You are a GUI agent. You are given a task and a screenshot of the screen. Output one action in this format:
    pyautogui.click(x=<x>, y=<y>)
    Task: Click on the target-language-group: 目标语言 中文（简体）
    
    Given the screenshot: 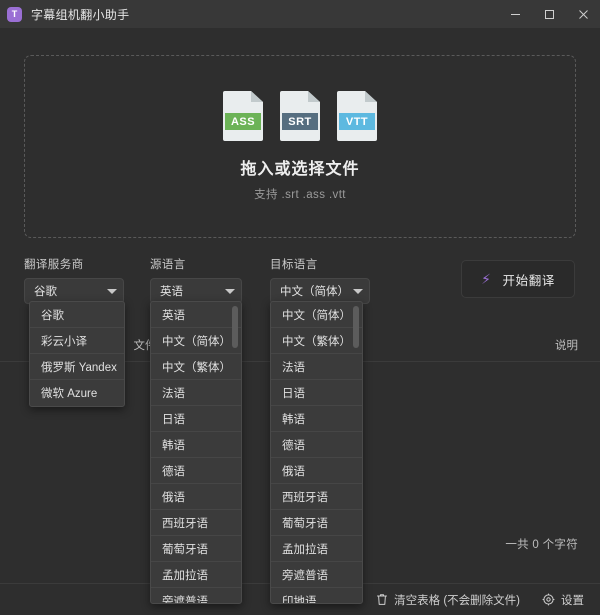 What is the action you would take?
    pyautogui.click(x=320, y=280)
    